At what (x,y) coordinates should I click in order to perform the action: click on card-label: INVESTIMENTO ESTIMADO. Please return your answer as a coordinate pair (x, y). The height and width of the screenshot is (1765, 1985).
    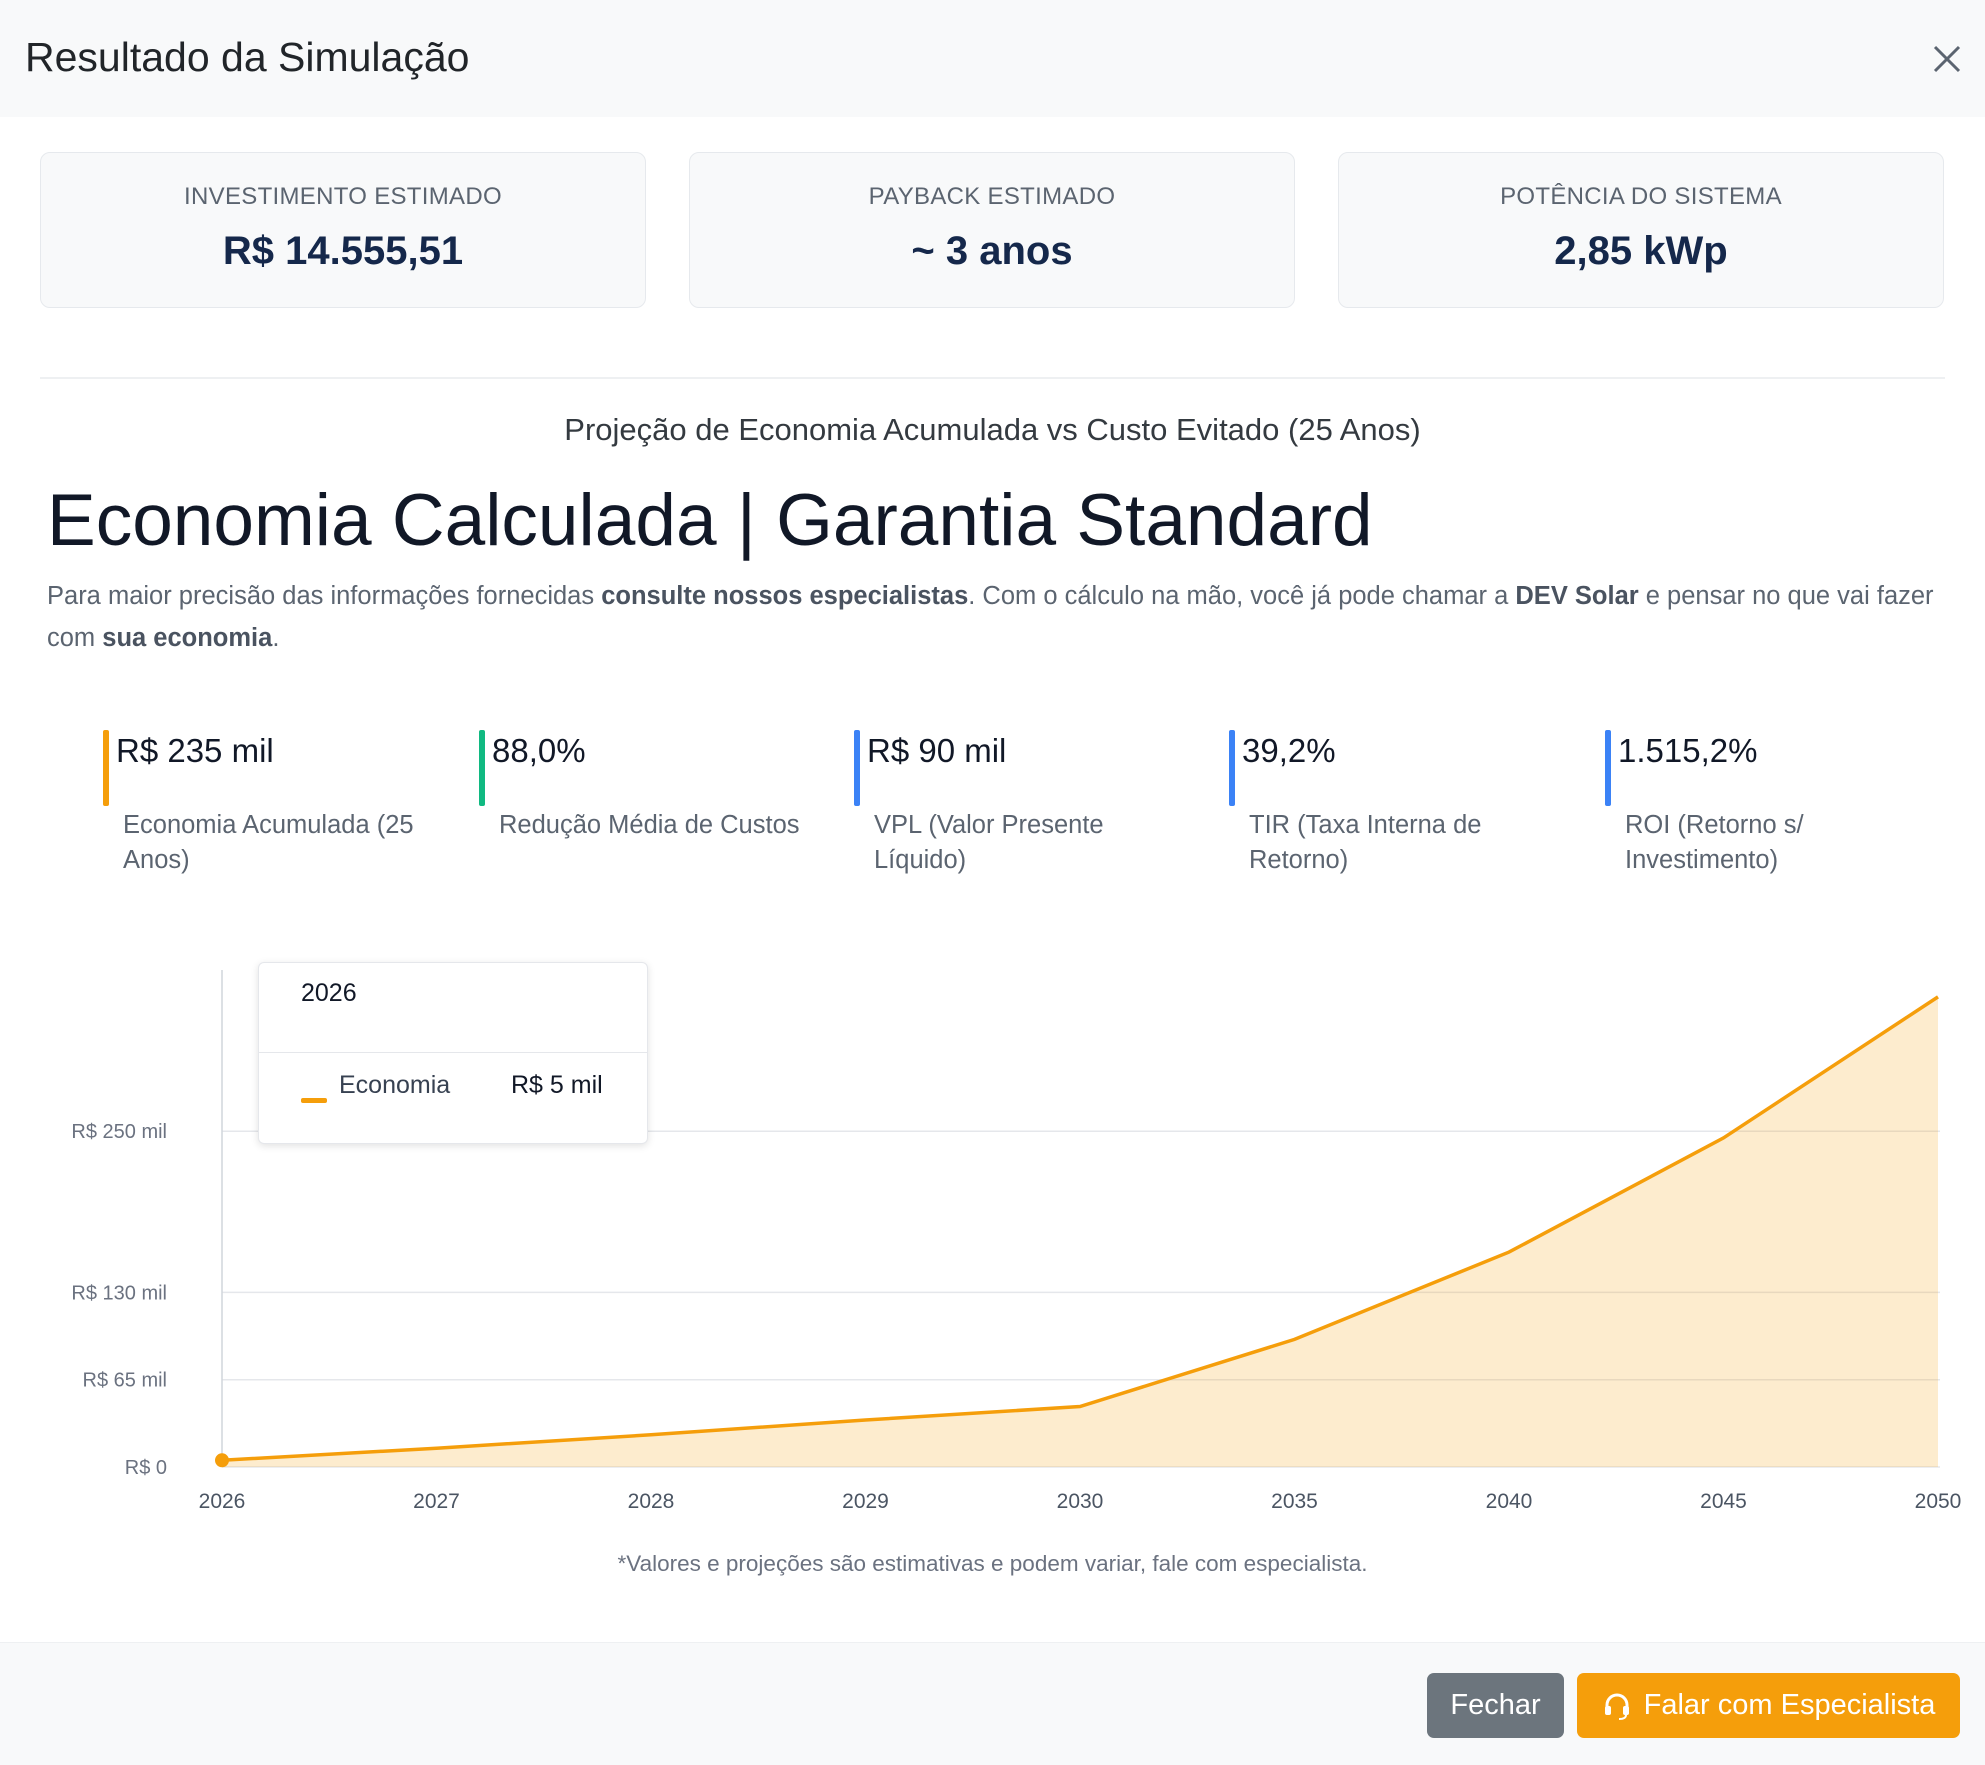
    Looking at the image, I should click on (343, 196).